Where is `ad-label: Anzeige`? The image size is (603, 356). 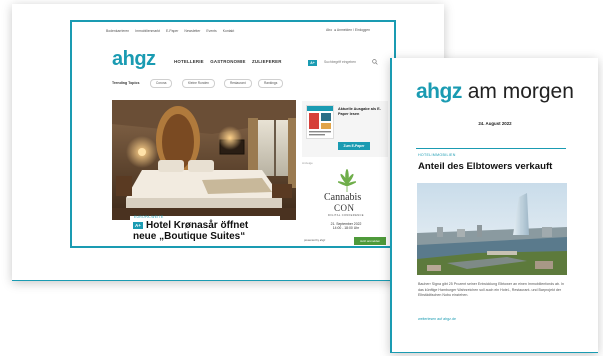 ad-label: Anzeige is located at coordinates (307, 163).